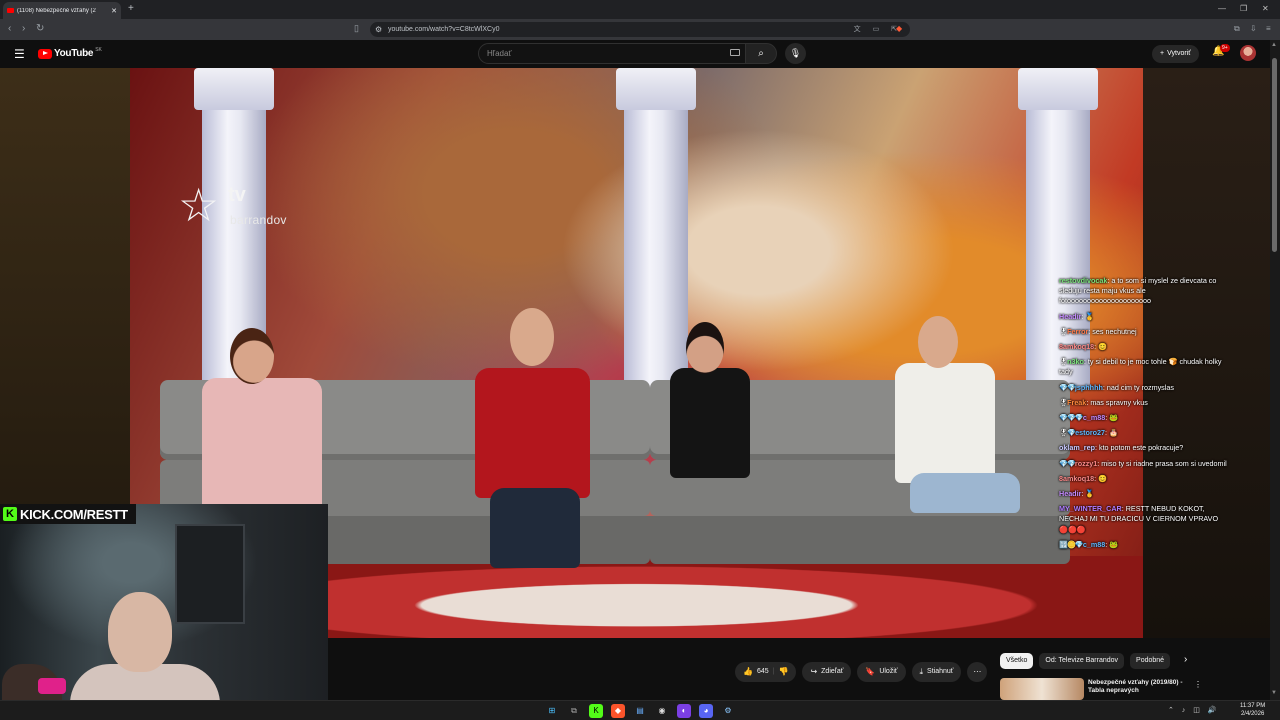 The width and height of the screenshot is (1280, 720). What do you see at coordinates (762, 671) in the screenshot?
I see `like-count: 645` at bounding box center [762, 671].